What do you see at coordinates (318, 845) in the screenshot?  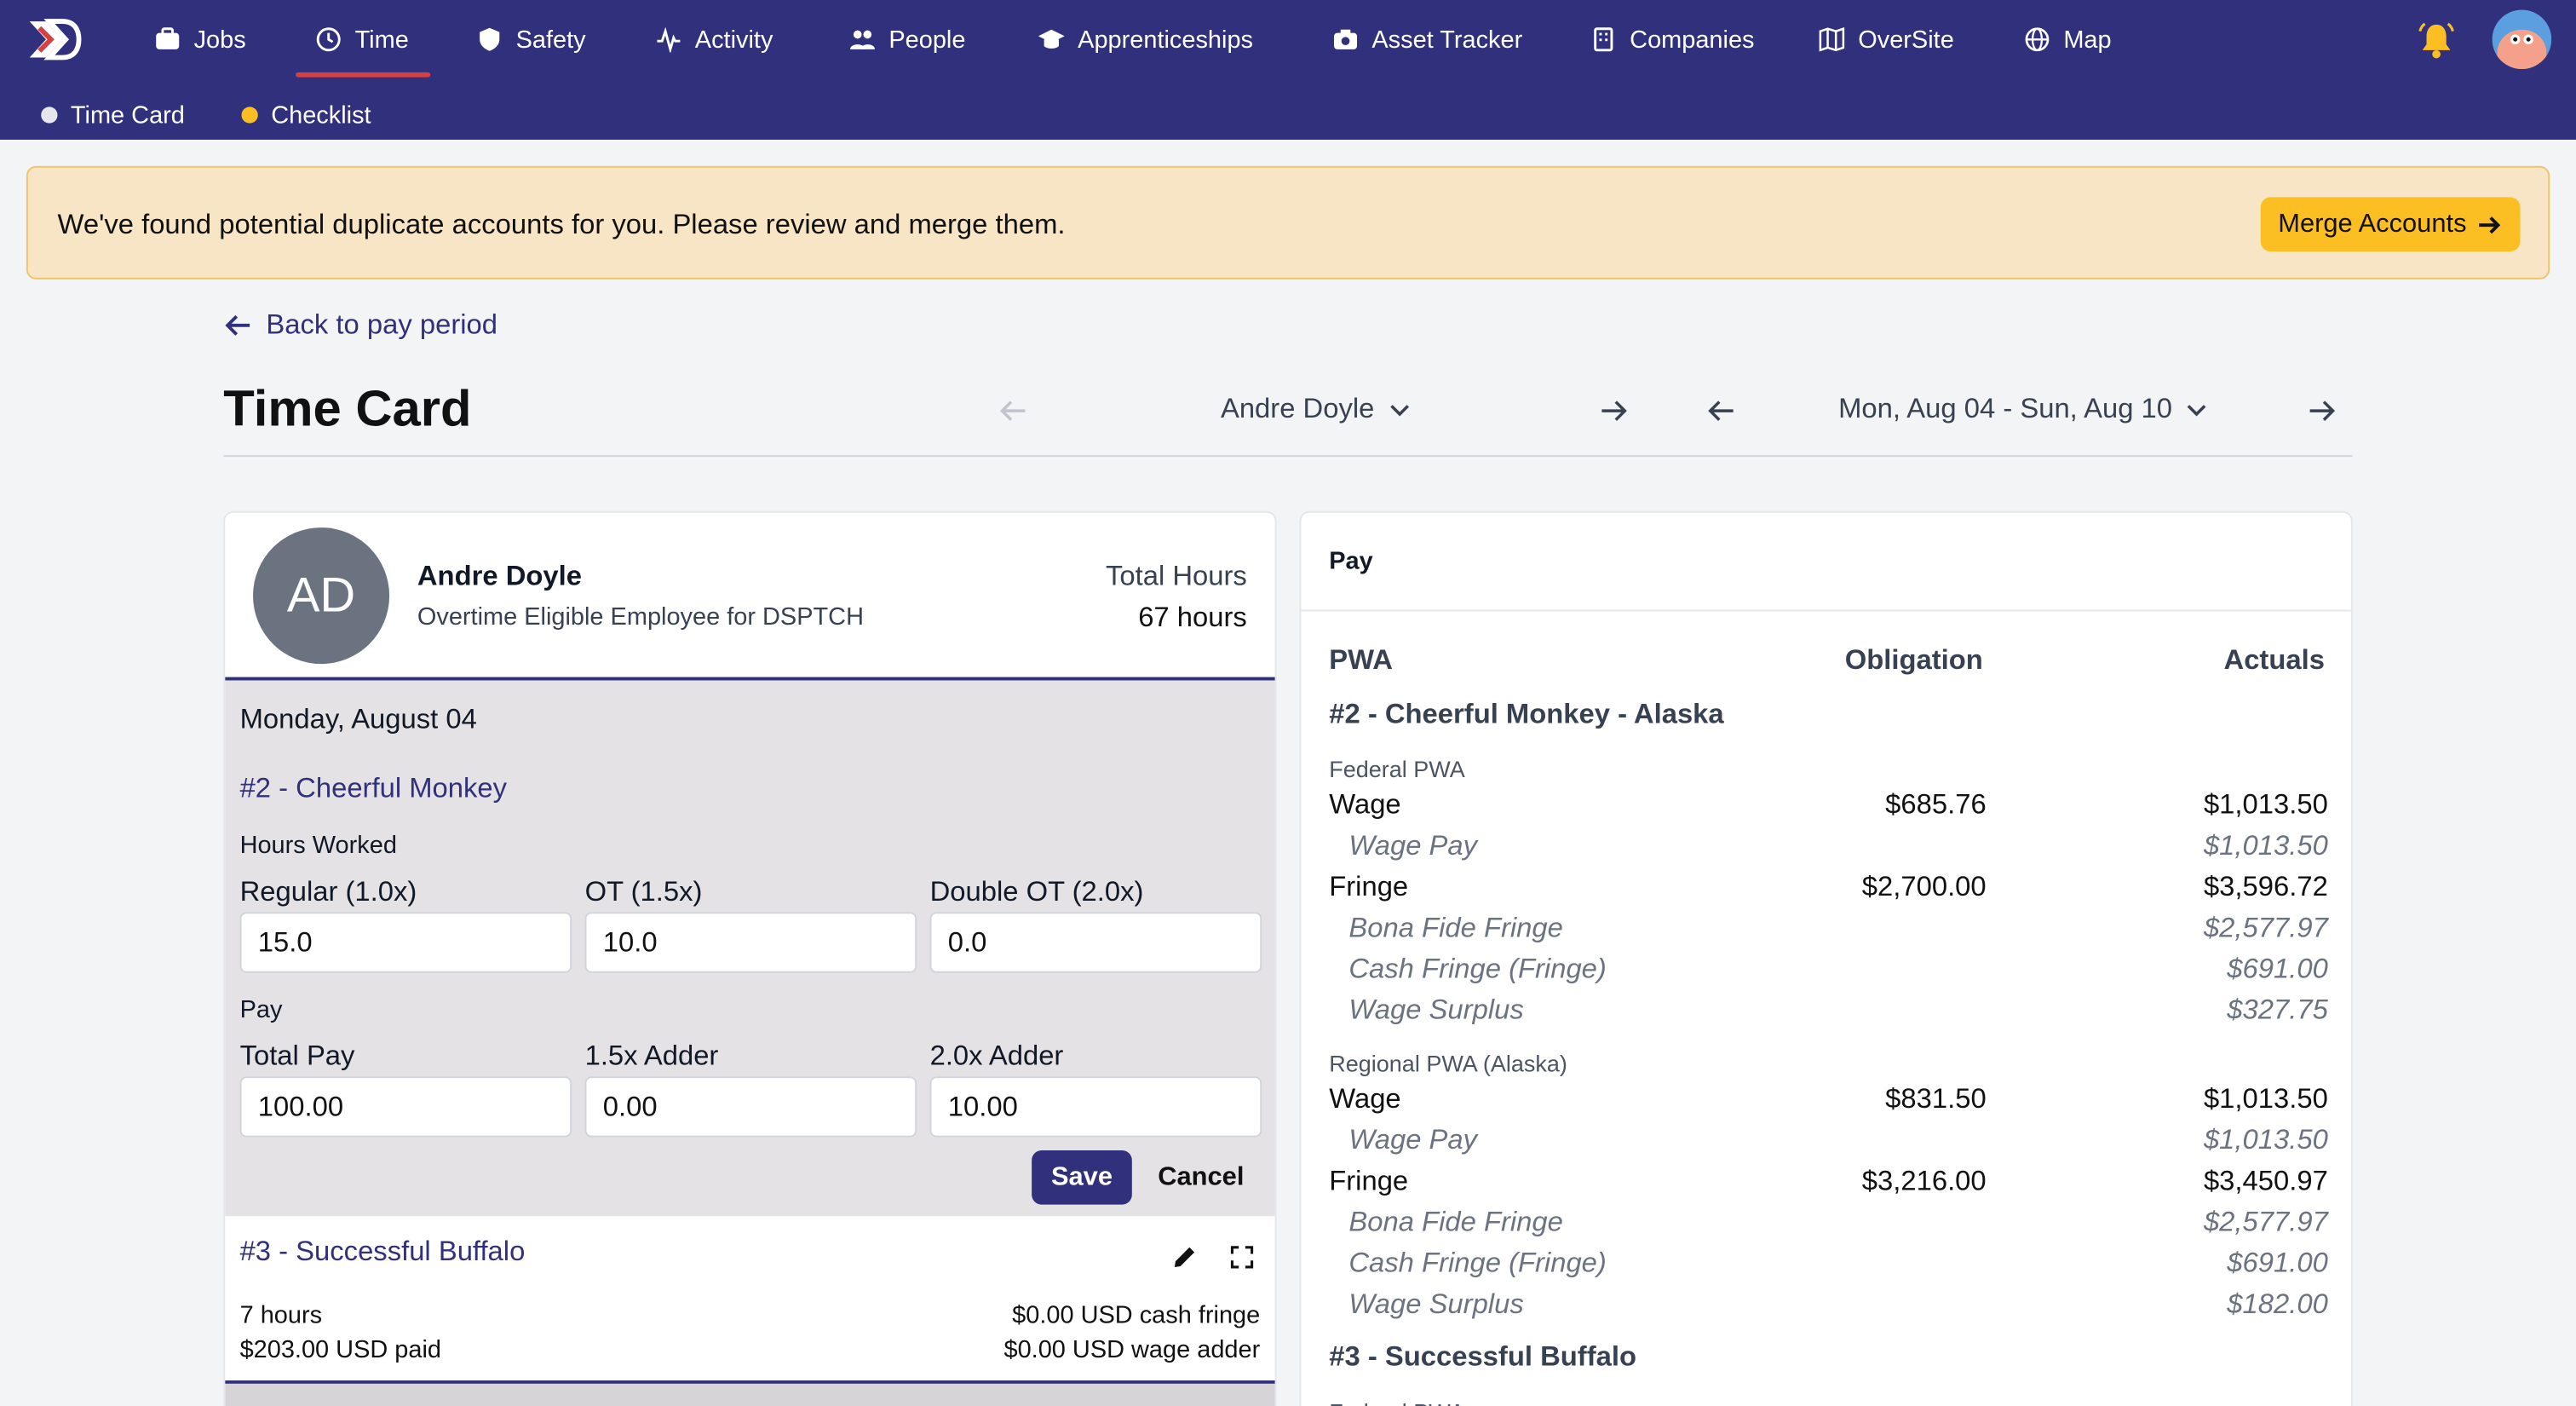 I see `hours-worked-label: Hours Worked` at bounding box center [318, 845].